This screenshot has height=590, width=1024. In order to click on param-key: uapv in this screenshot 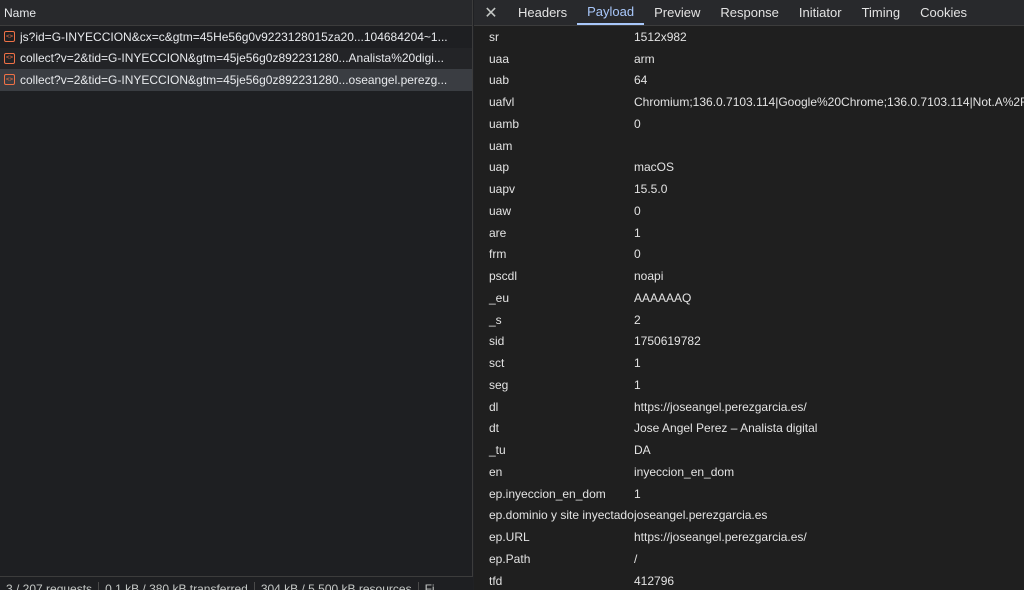, I will do `click(502, 189)`.